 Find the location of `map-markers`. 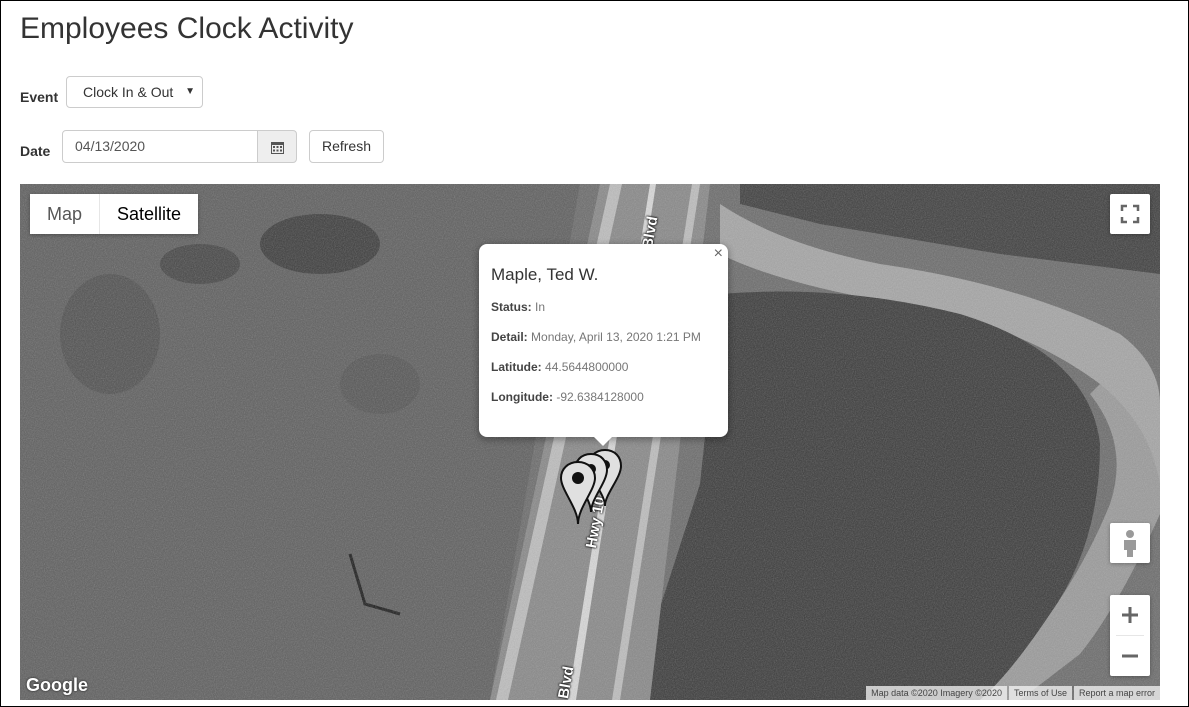

map-markers is located at coordinates (591, 486).